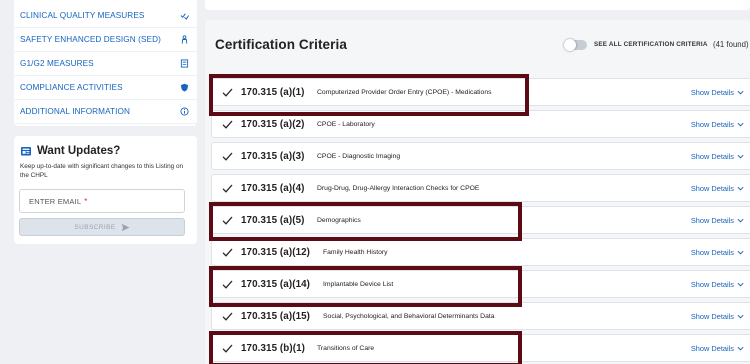 Image resolution: width=750 pixels, height=364 pixels. Describe the element at coordinates (79, 151) in the screenshot. I see `updates-title: Want Updates?` at that location.